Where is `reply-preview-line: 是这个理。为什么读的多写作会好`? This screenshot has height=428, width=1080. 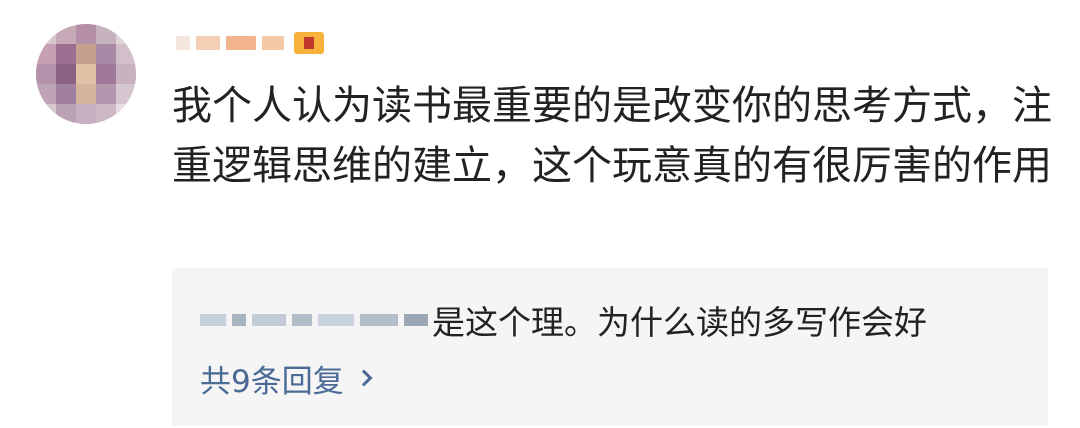
reply-preview-line: 是这个理。为什么读的多写作会好 is located at coordinates (563, 320).